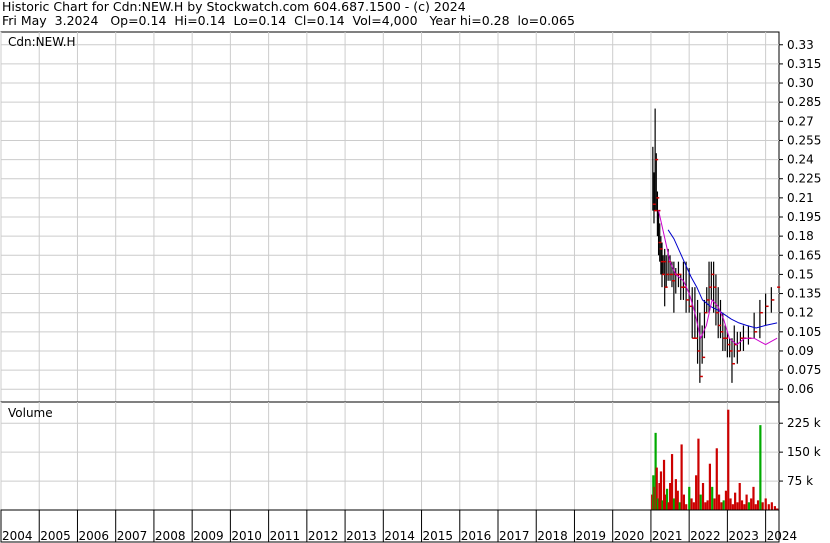  I want to click on year-tick-label: 2024, so click(782, 536).